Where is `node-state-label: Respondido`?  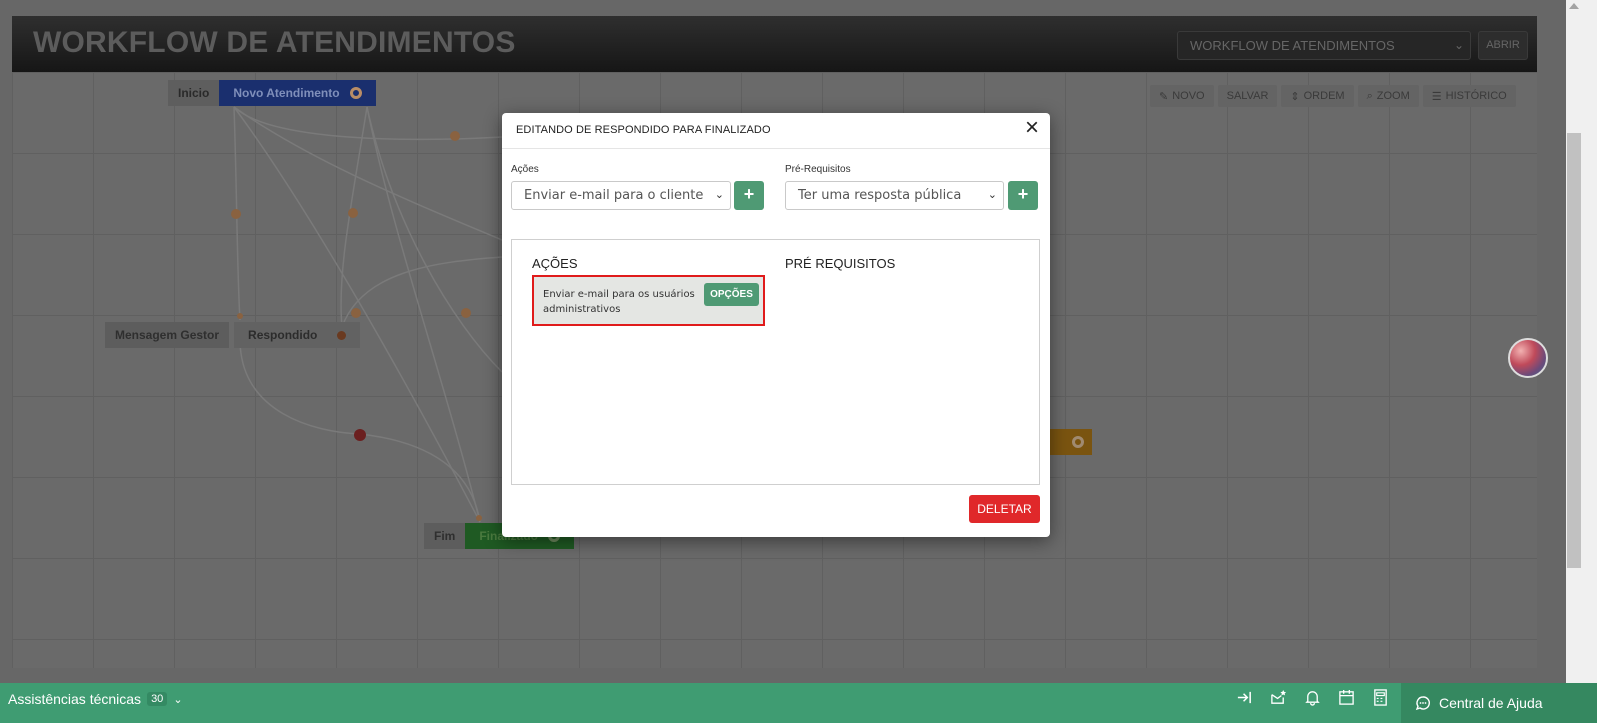 node-state-label: Respondido is located at coordinates (283, 335).